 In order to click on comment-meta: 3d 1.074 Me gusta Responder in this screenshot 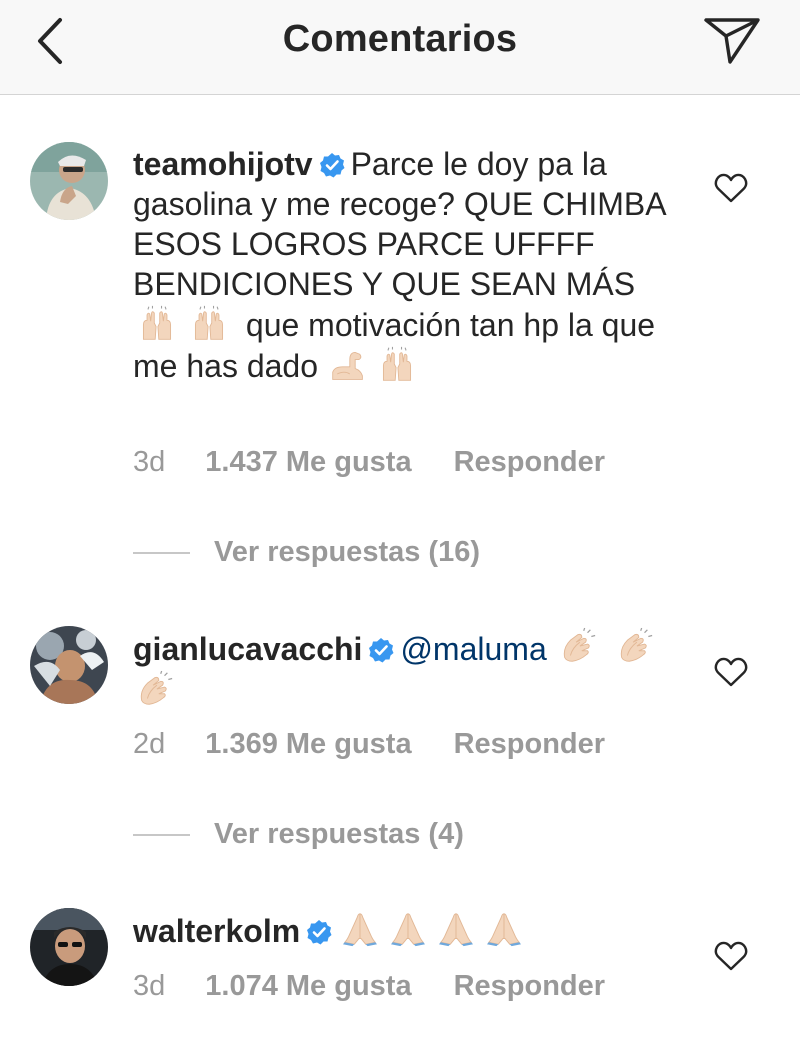, I will do `click(369, 986)`.